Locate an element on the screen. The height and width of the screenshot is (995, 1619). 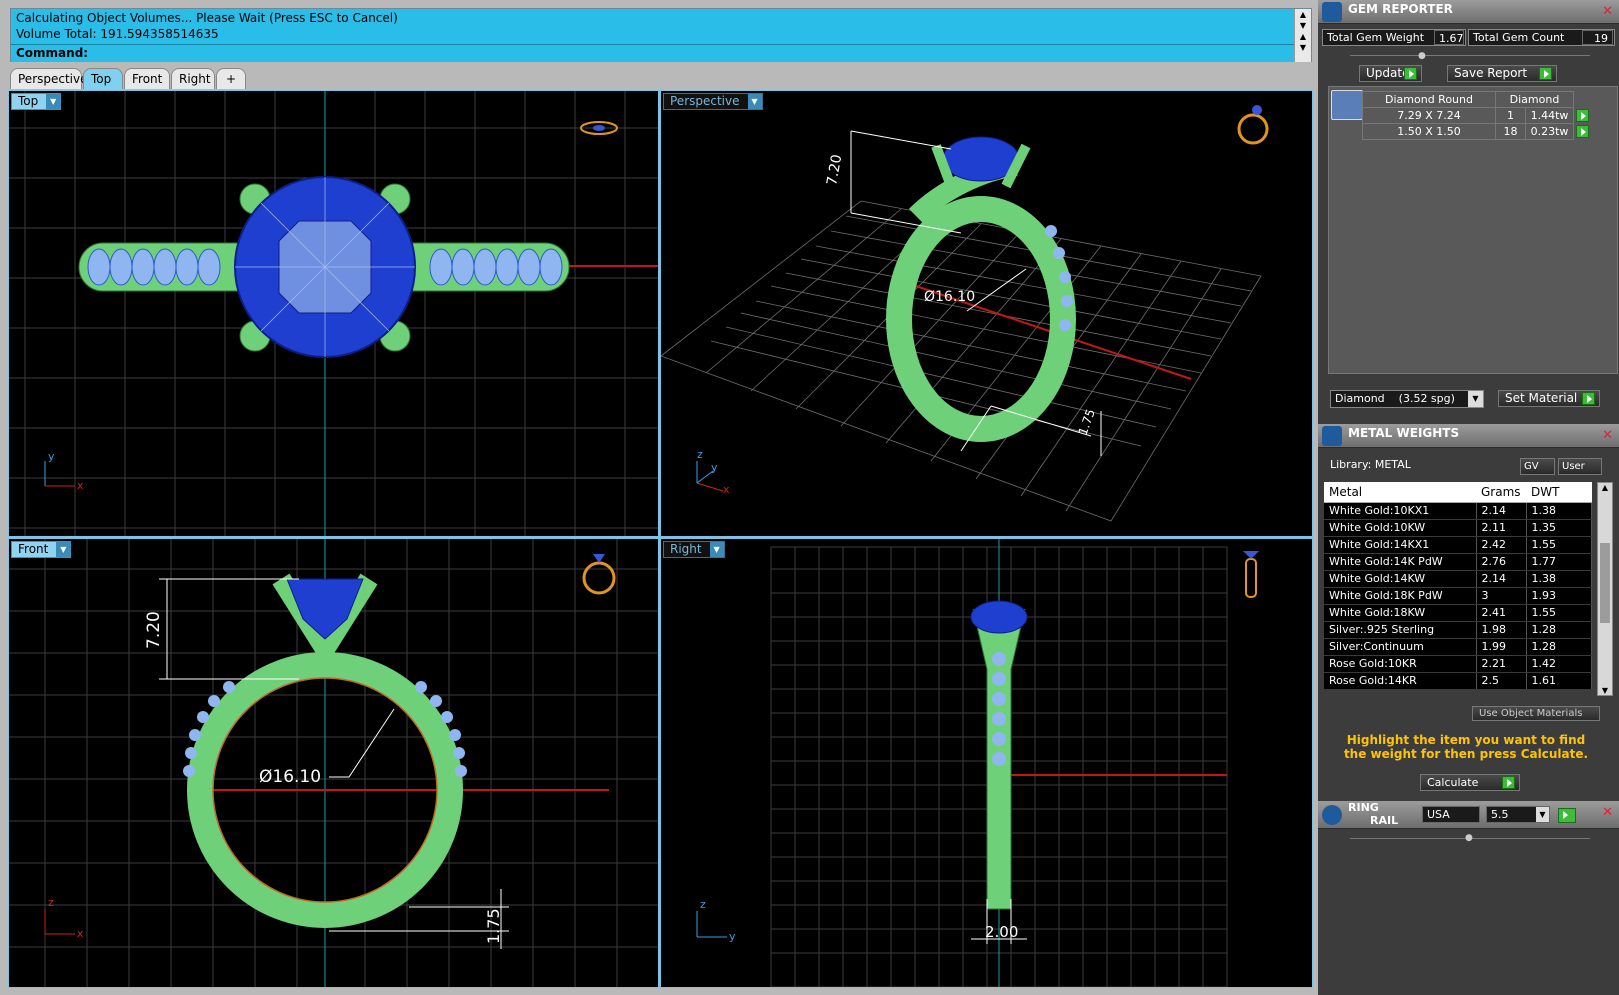
calculate-go-icon is located at coordinates (1508, 782).